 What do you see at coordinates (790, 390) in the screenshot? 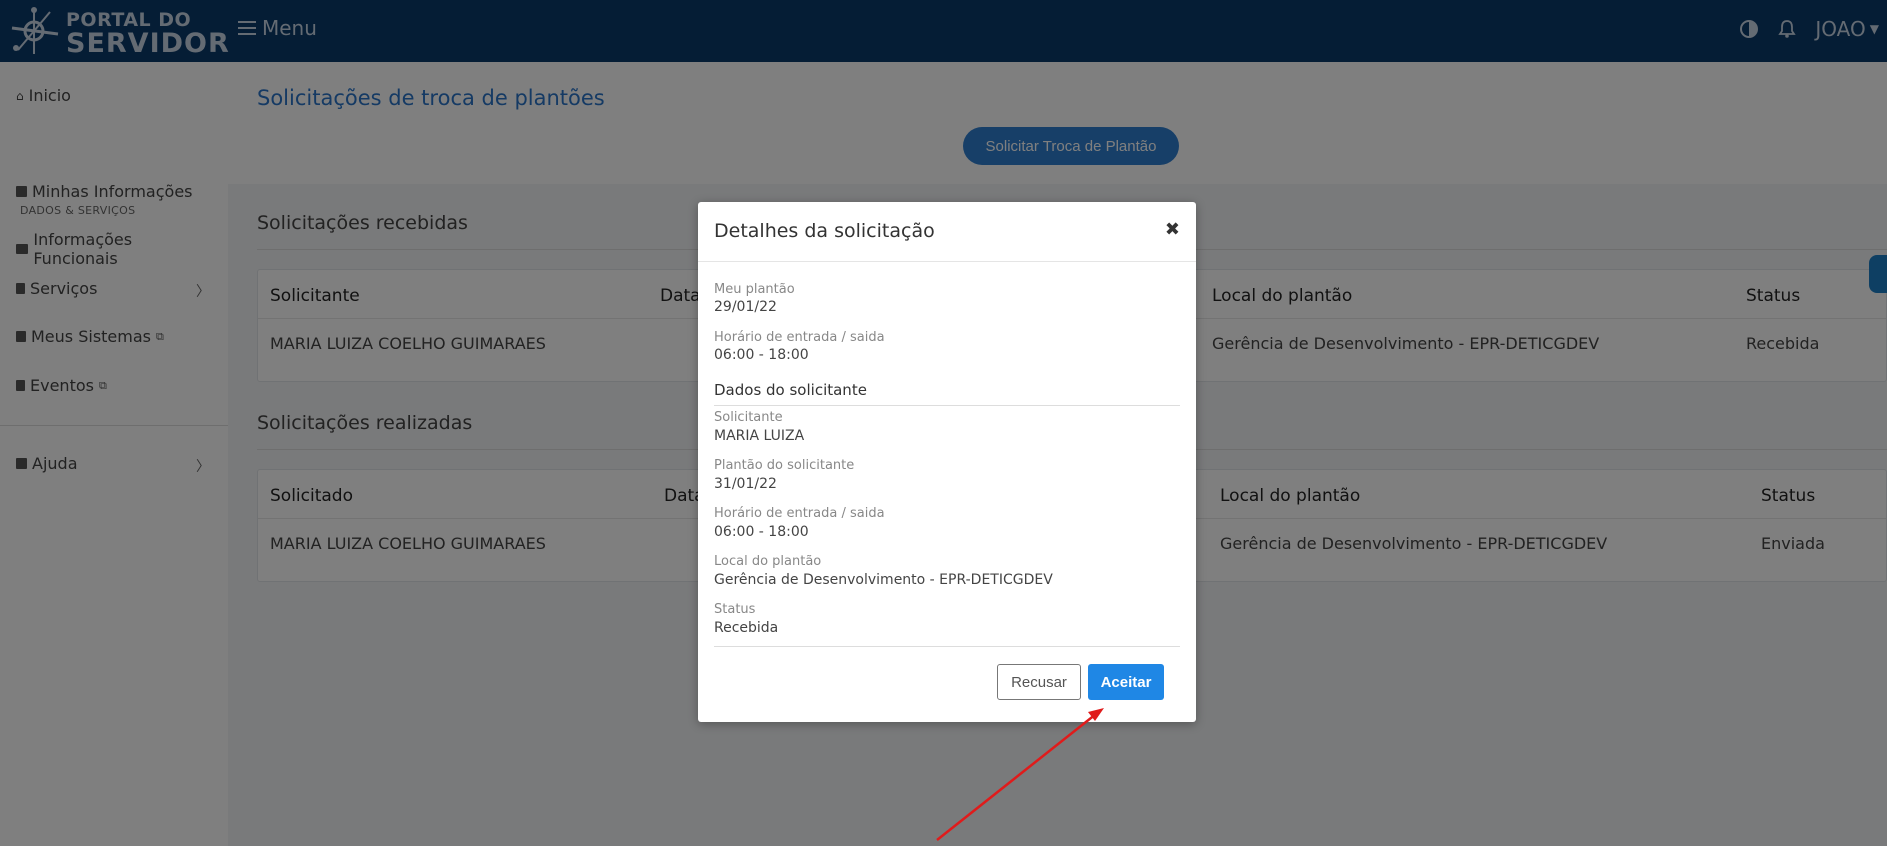
I see `requester-data-heading: Dados do solicitante` at bounding box center [790, 390].